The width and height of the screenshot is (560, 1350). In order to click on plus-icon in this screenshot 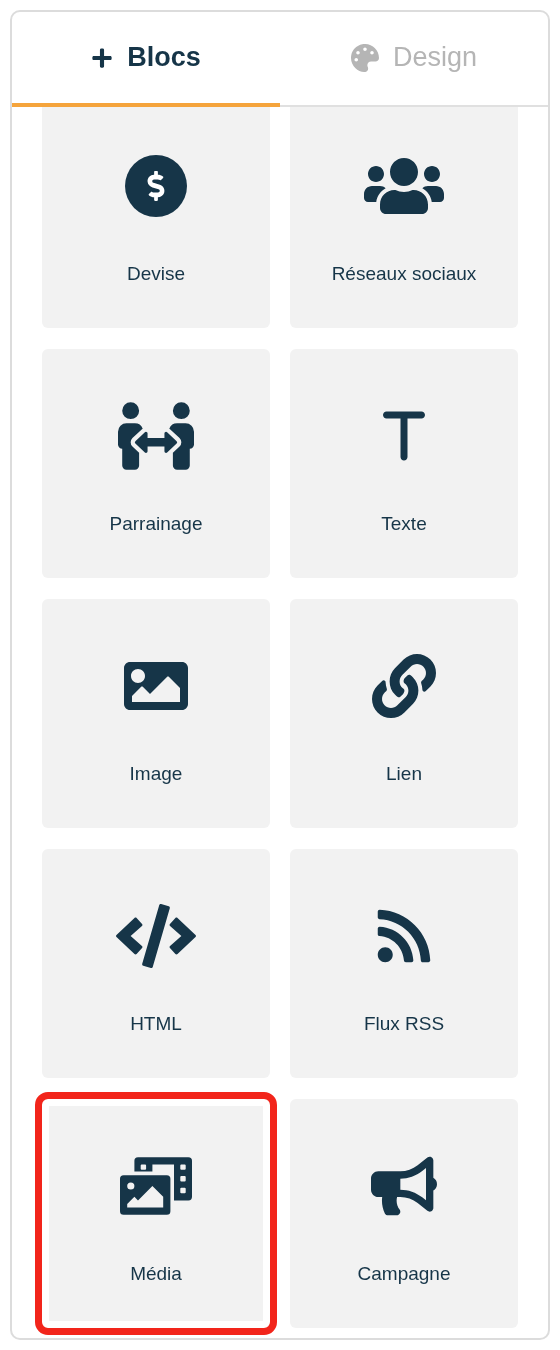, I will do `click(102, 57)`.